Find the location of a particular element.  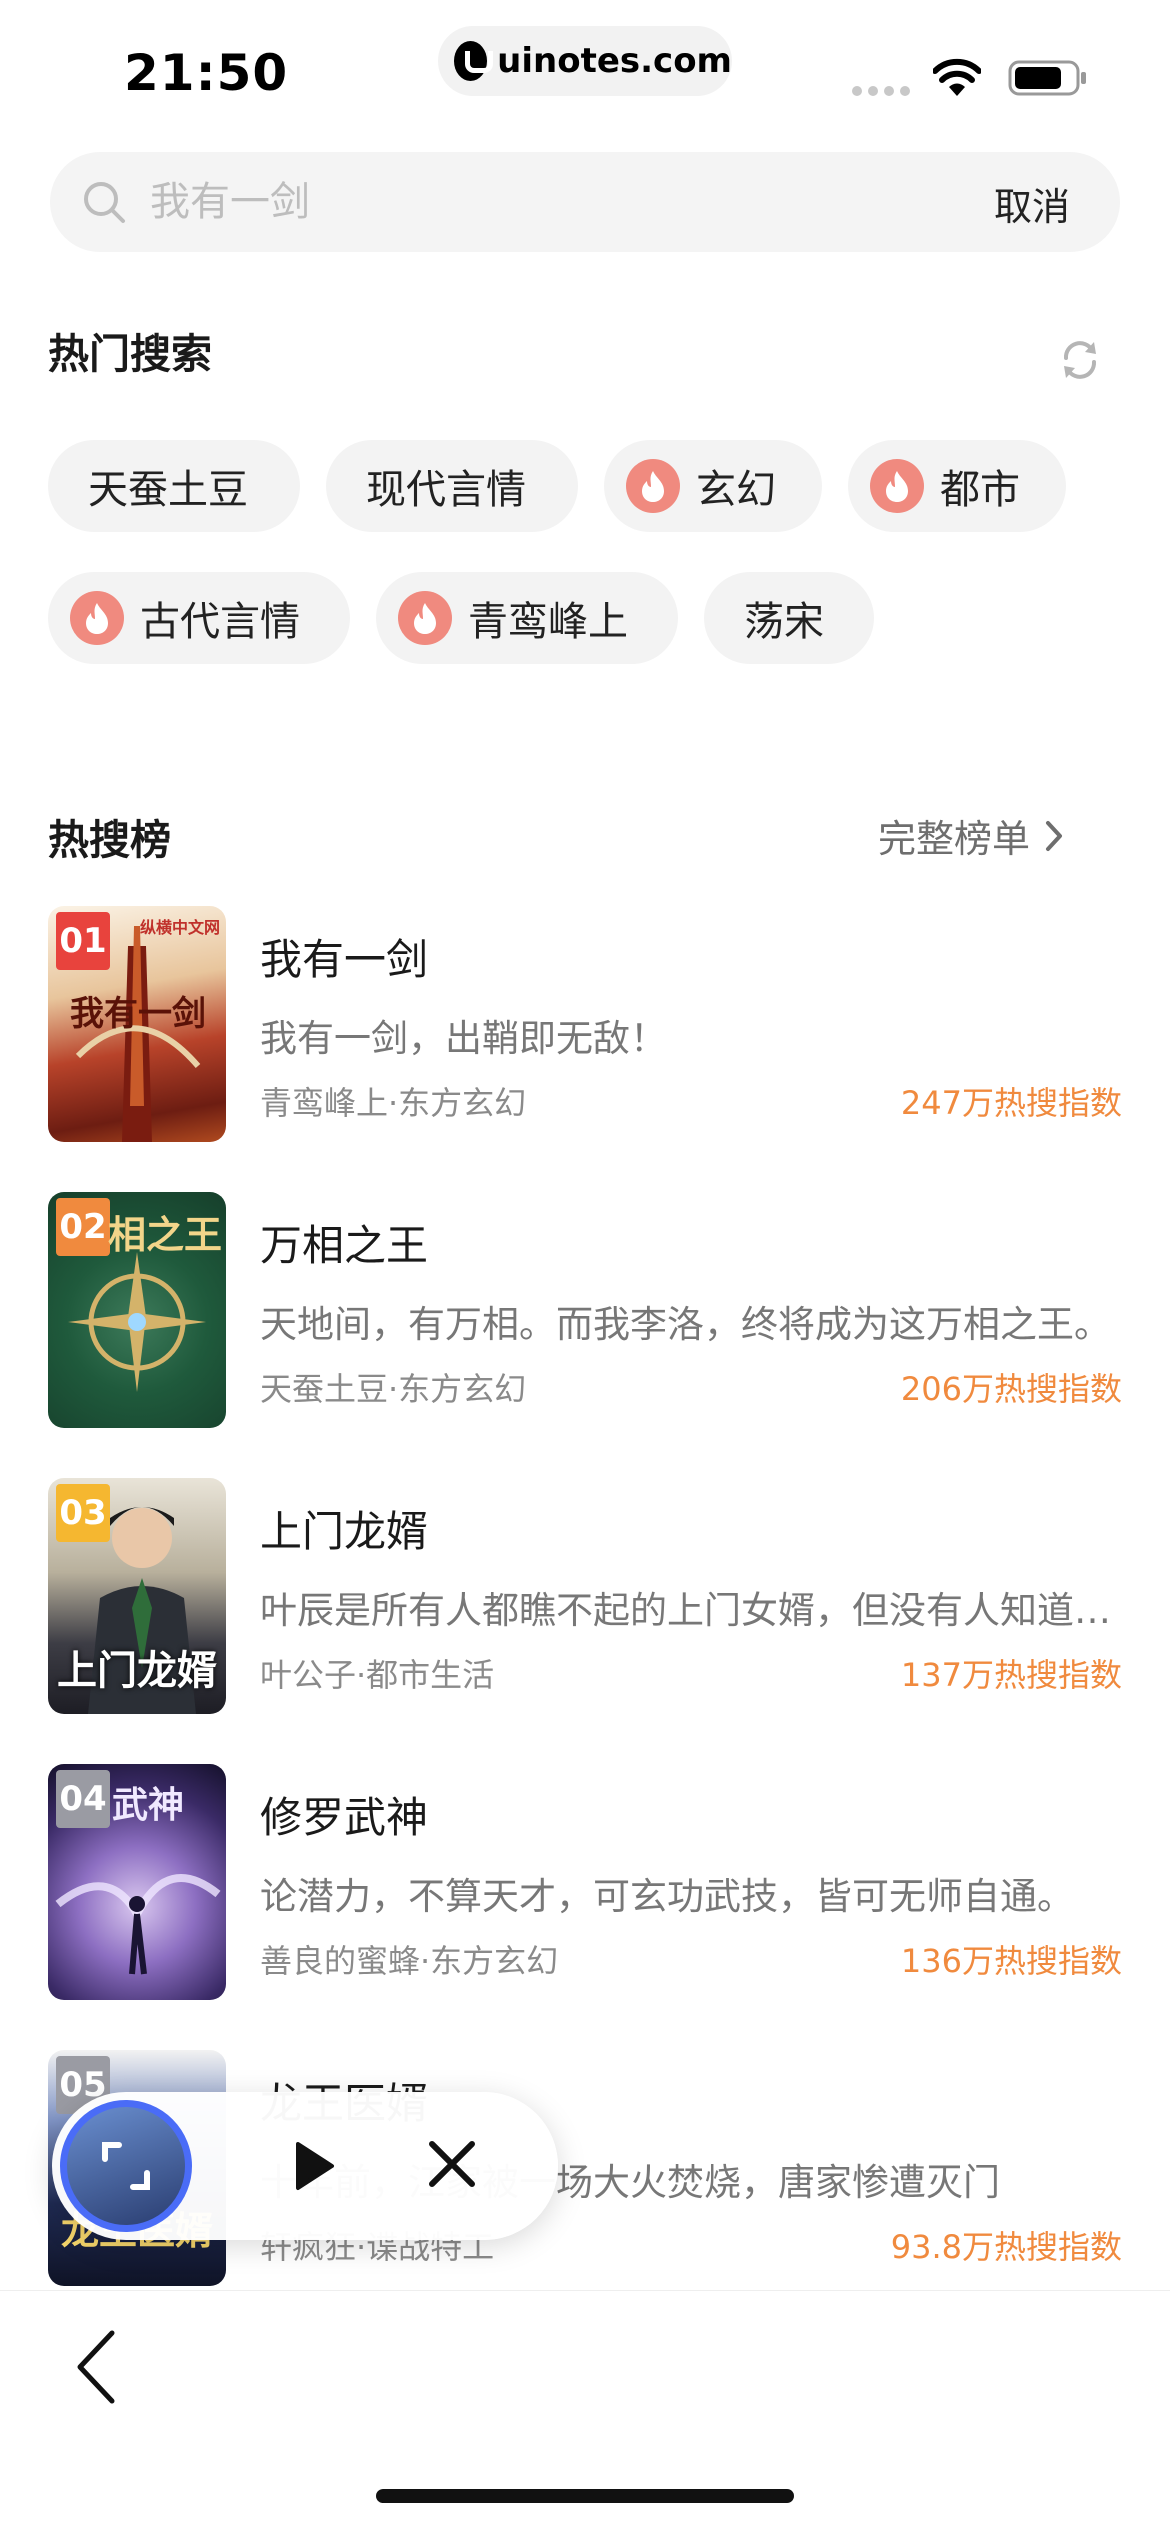

hot-list-title: 热搜榜 is located at coordinates (109, 840).